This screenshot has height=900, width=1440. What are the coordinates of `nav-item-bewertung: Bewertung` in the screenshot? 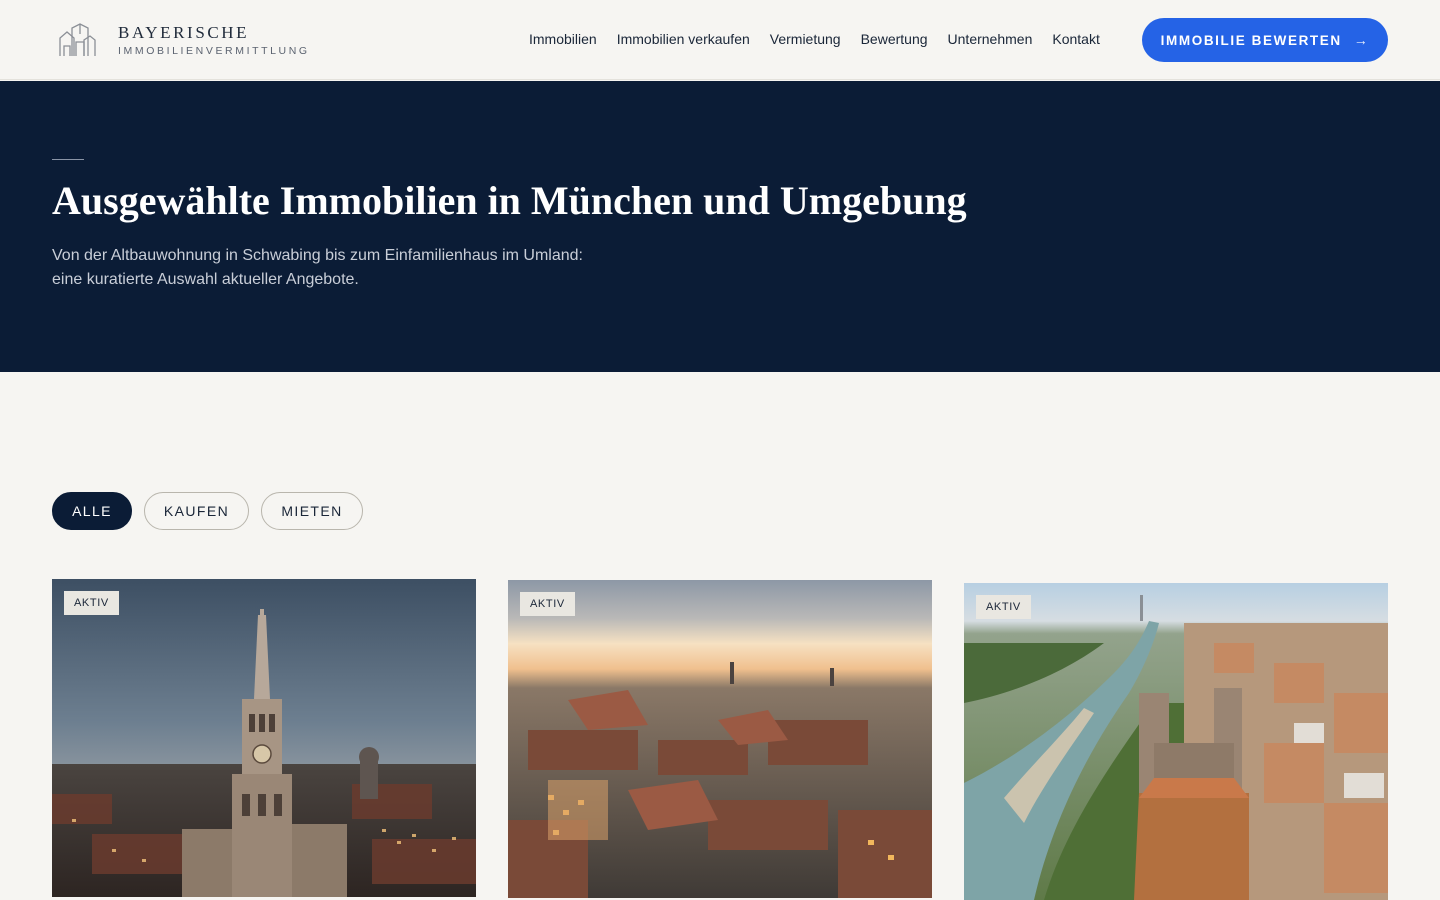 It's located at (894, 39).